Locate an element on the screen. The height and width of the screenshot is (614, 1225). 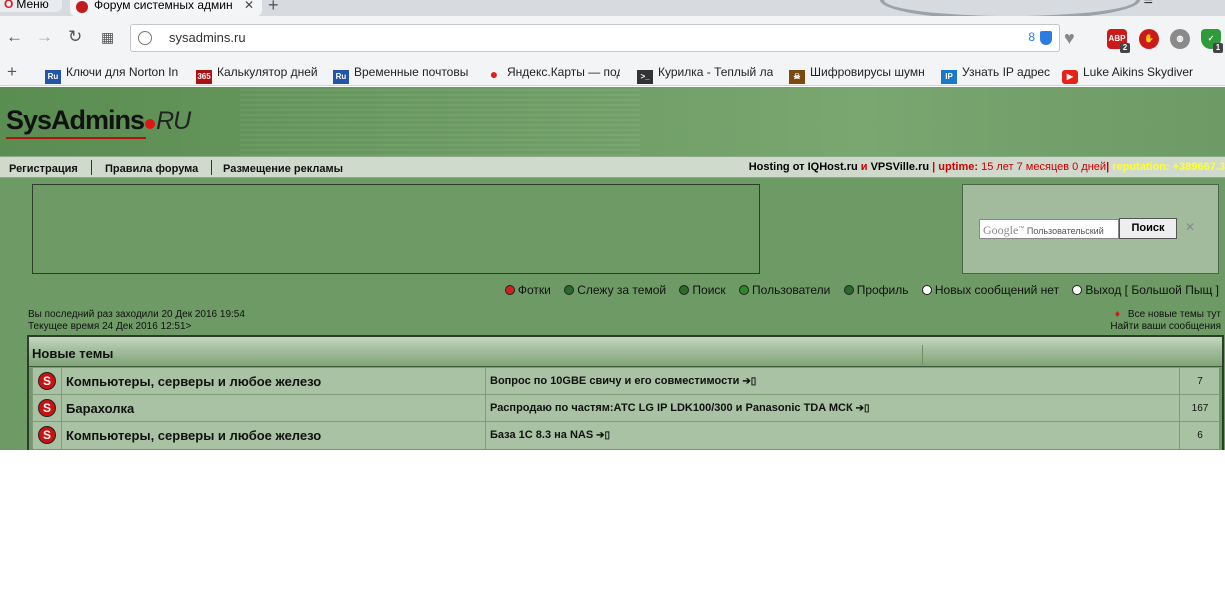
search-button: Поиск is located at coordinates (1148, 228).